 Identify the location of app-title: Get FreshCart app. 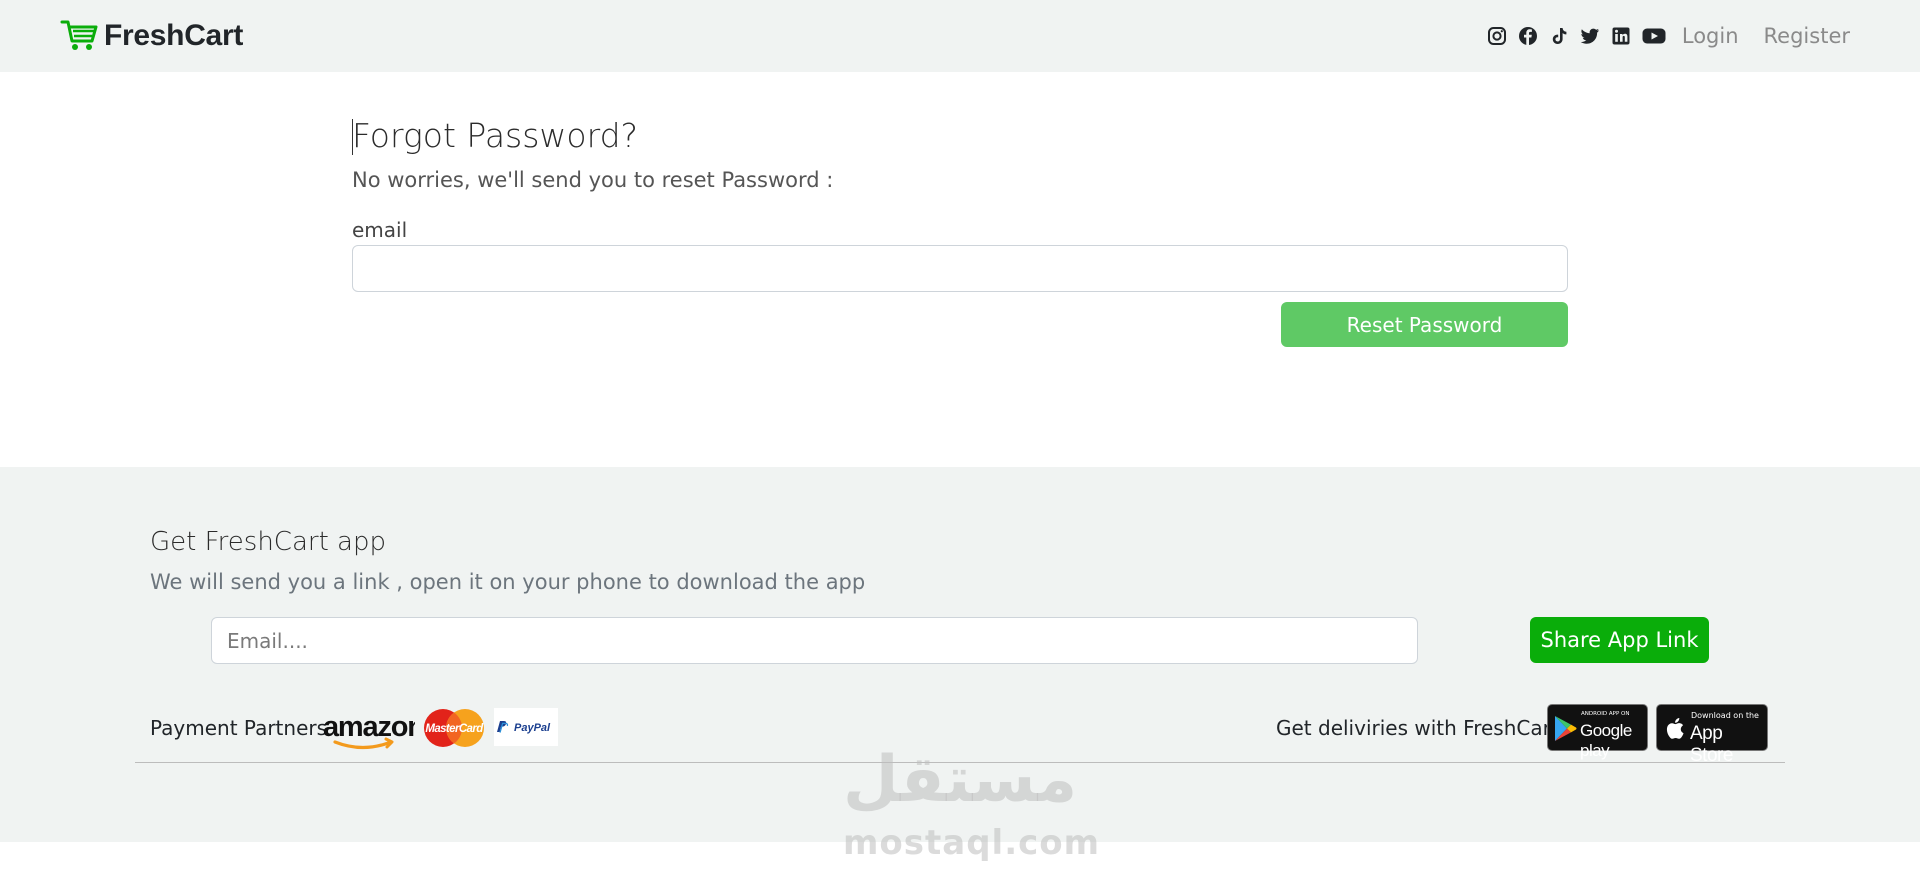
(268, 542).